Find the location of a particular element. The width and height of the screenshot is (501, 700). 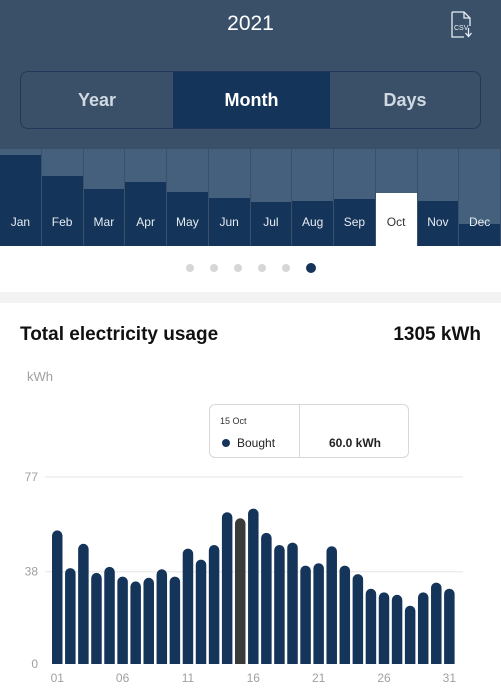

tooltip-series-label: Bought is located at coordinates (256, 443).